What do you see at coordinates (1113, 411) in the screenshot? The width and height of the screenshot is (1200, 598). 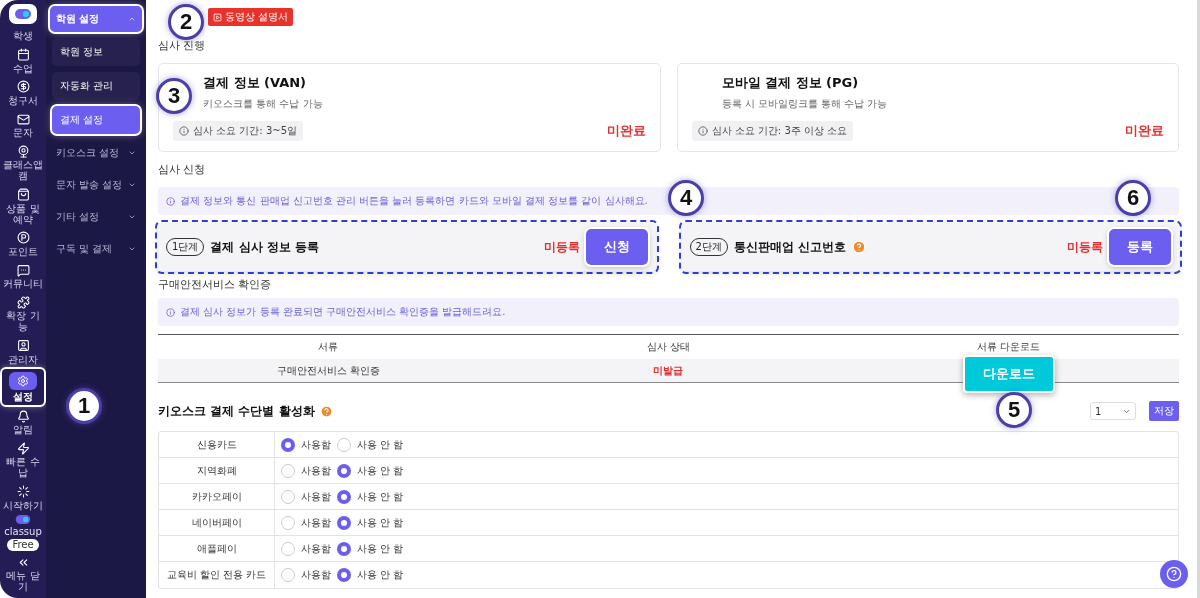 I see `select-field: 1` at bounding box center [1113, 411].